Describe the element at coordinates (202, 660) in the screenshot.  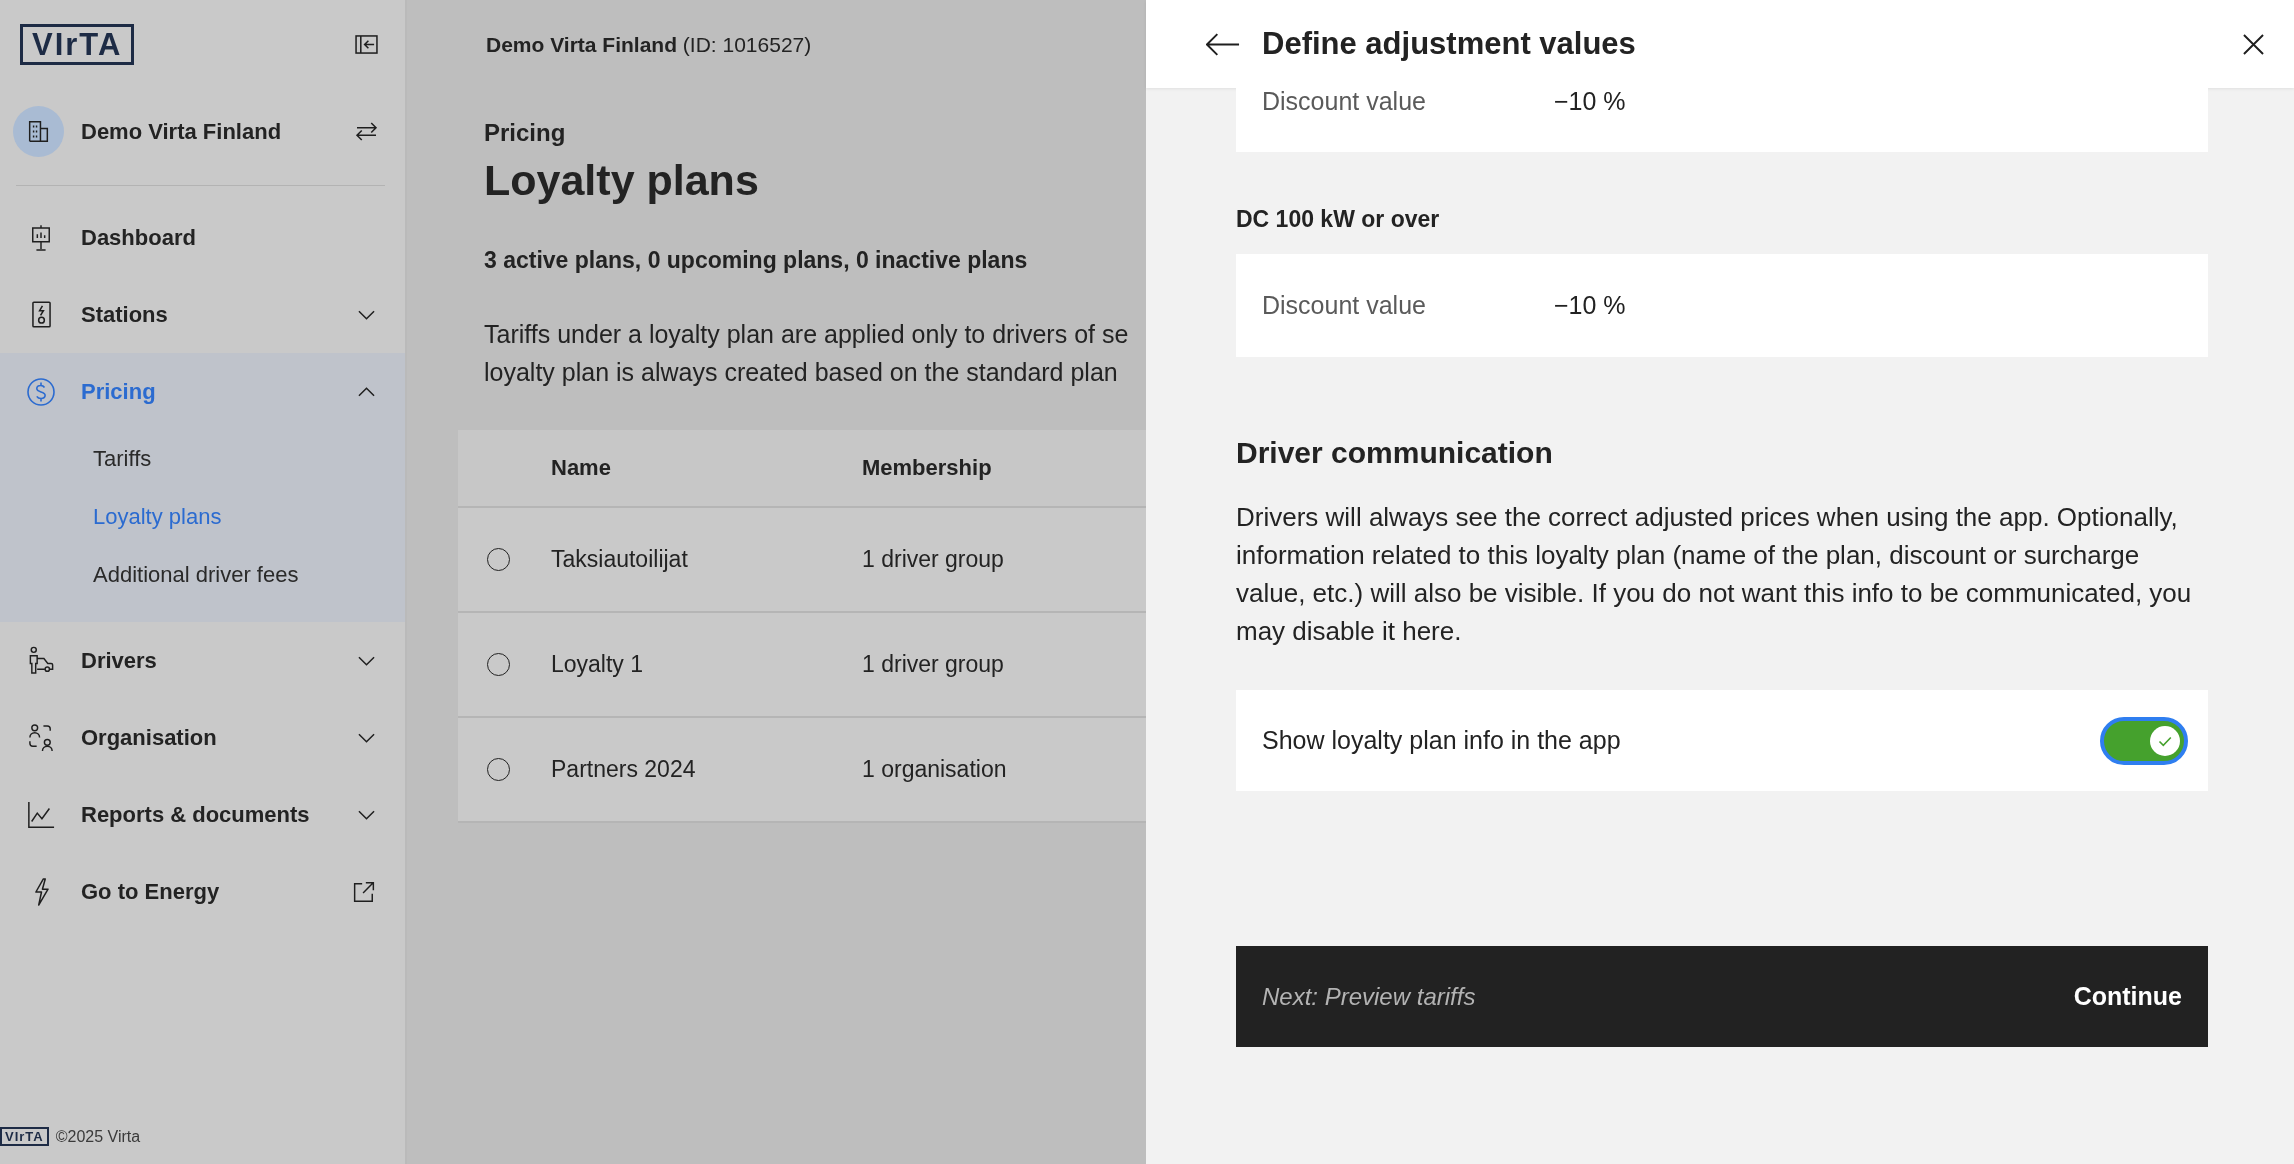
I see `nav-item: Drivers` at that location.